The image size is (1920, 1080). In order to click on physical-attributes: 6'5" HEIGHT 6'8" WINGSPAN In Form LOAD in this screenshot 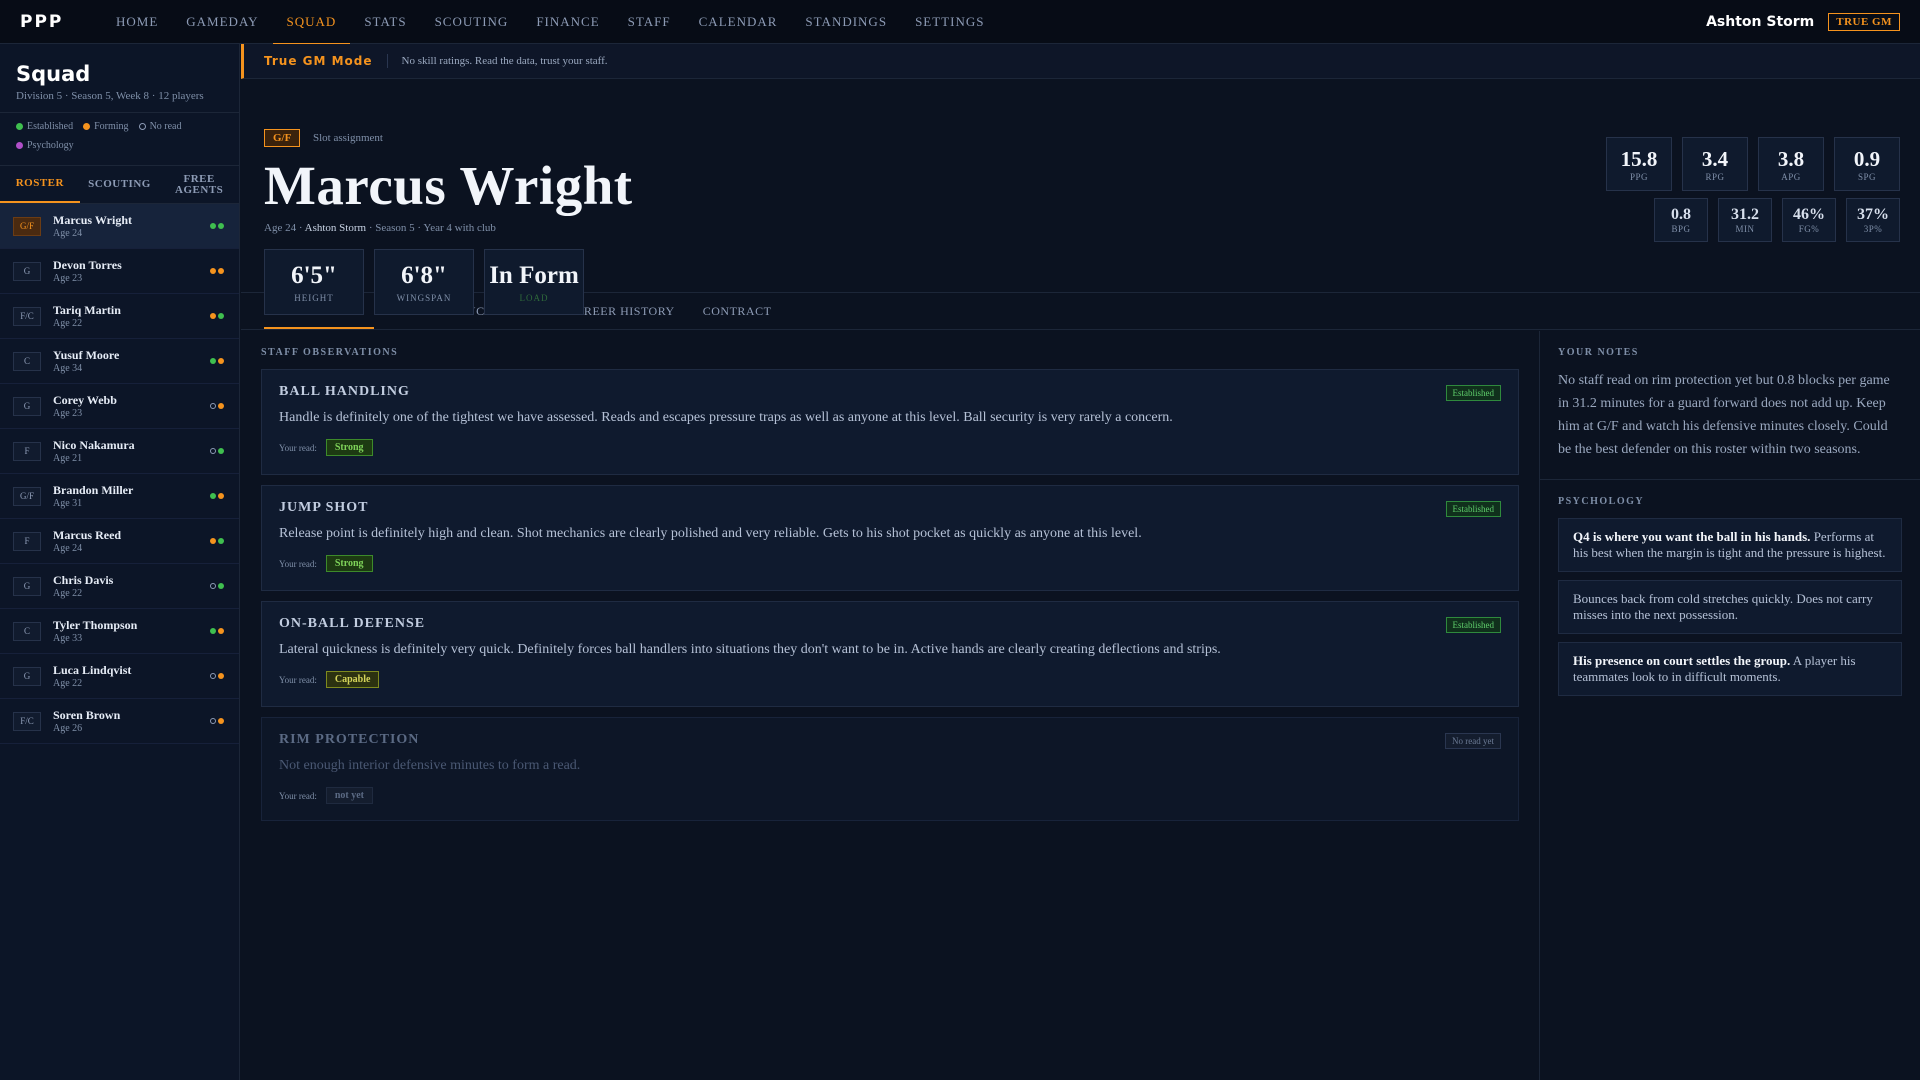, I will do `click(429, 282)`.